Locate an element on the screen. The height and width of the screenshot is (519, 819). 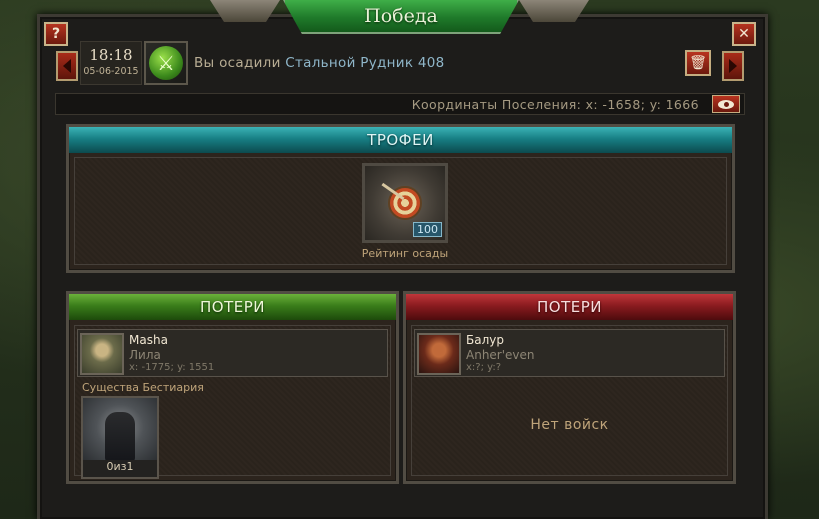
arrow-left-icon is located at coordinates (67, 66).